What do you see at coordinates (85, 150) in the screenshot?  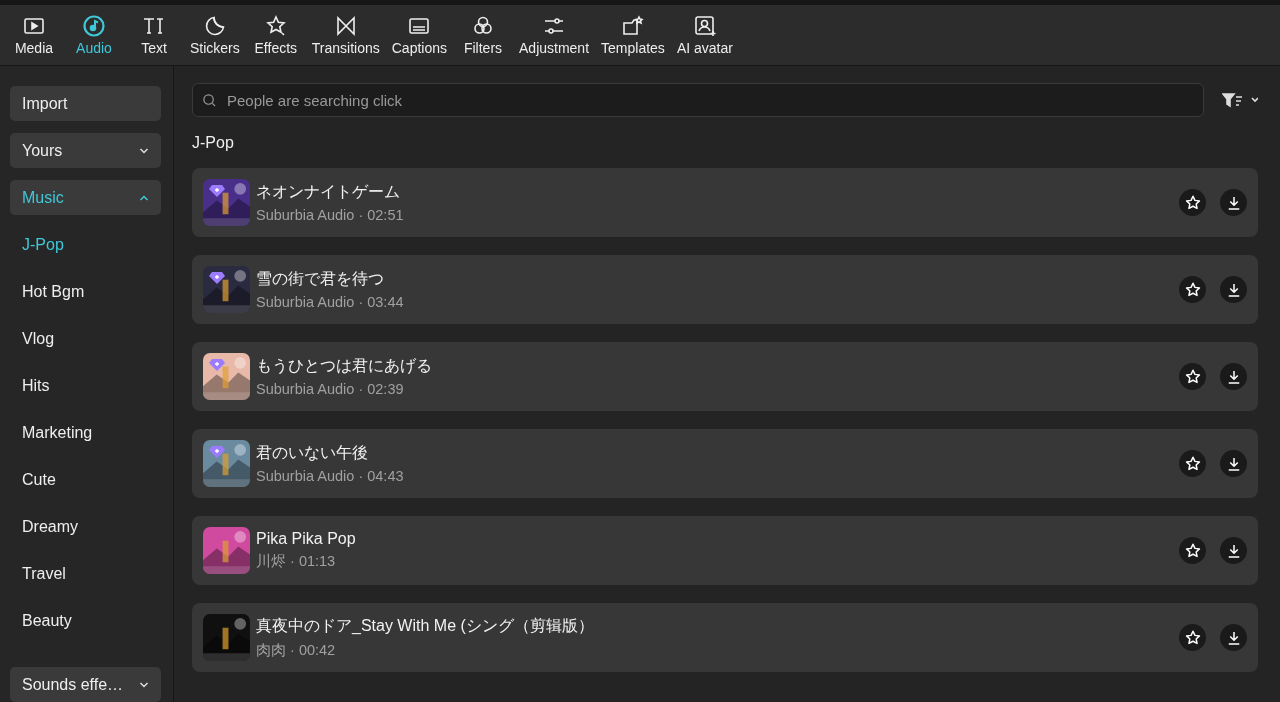 I see `category-dropdown: Yours` at bounding box center [85, 150].